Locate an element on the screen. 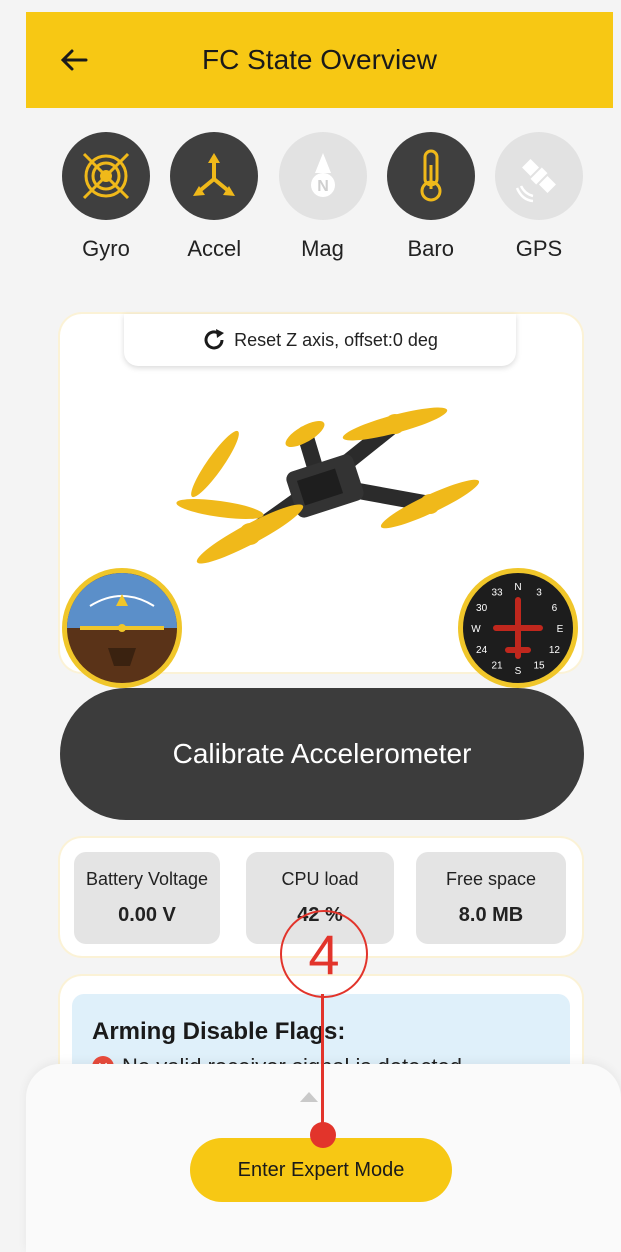 The height and width of the screenshot is (1252, 621). compass-label: W is located at coordinates (476, 629).